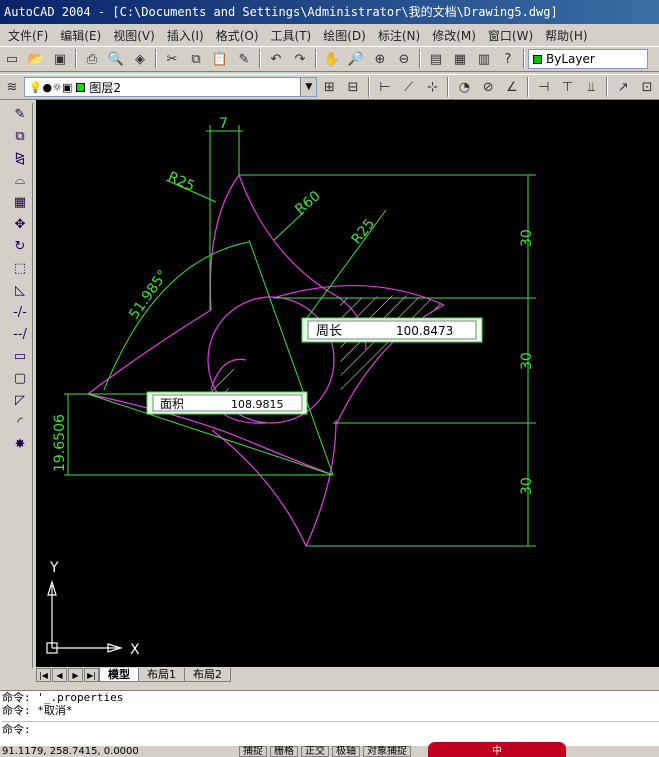 This screenshot has height=757, width=659. I want to click on dim-r25-left: R25, so click(181, 182).